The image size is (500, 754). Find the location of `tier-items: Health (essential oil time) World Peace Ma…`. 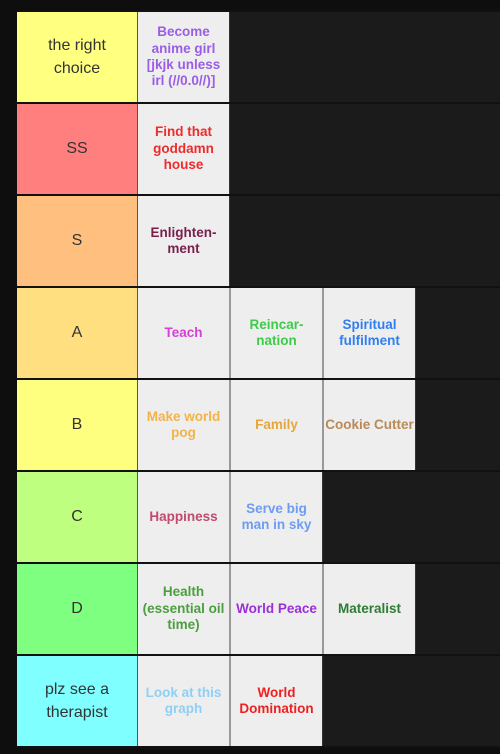

tier-items: Health (essential oil time) World Peace Ma… is located at coordinates (319, 609).